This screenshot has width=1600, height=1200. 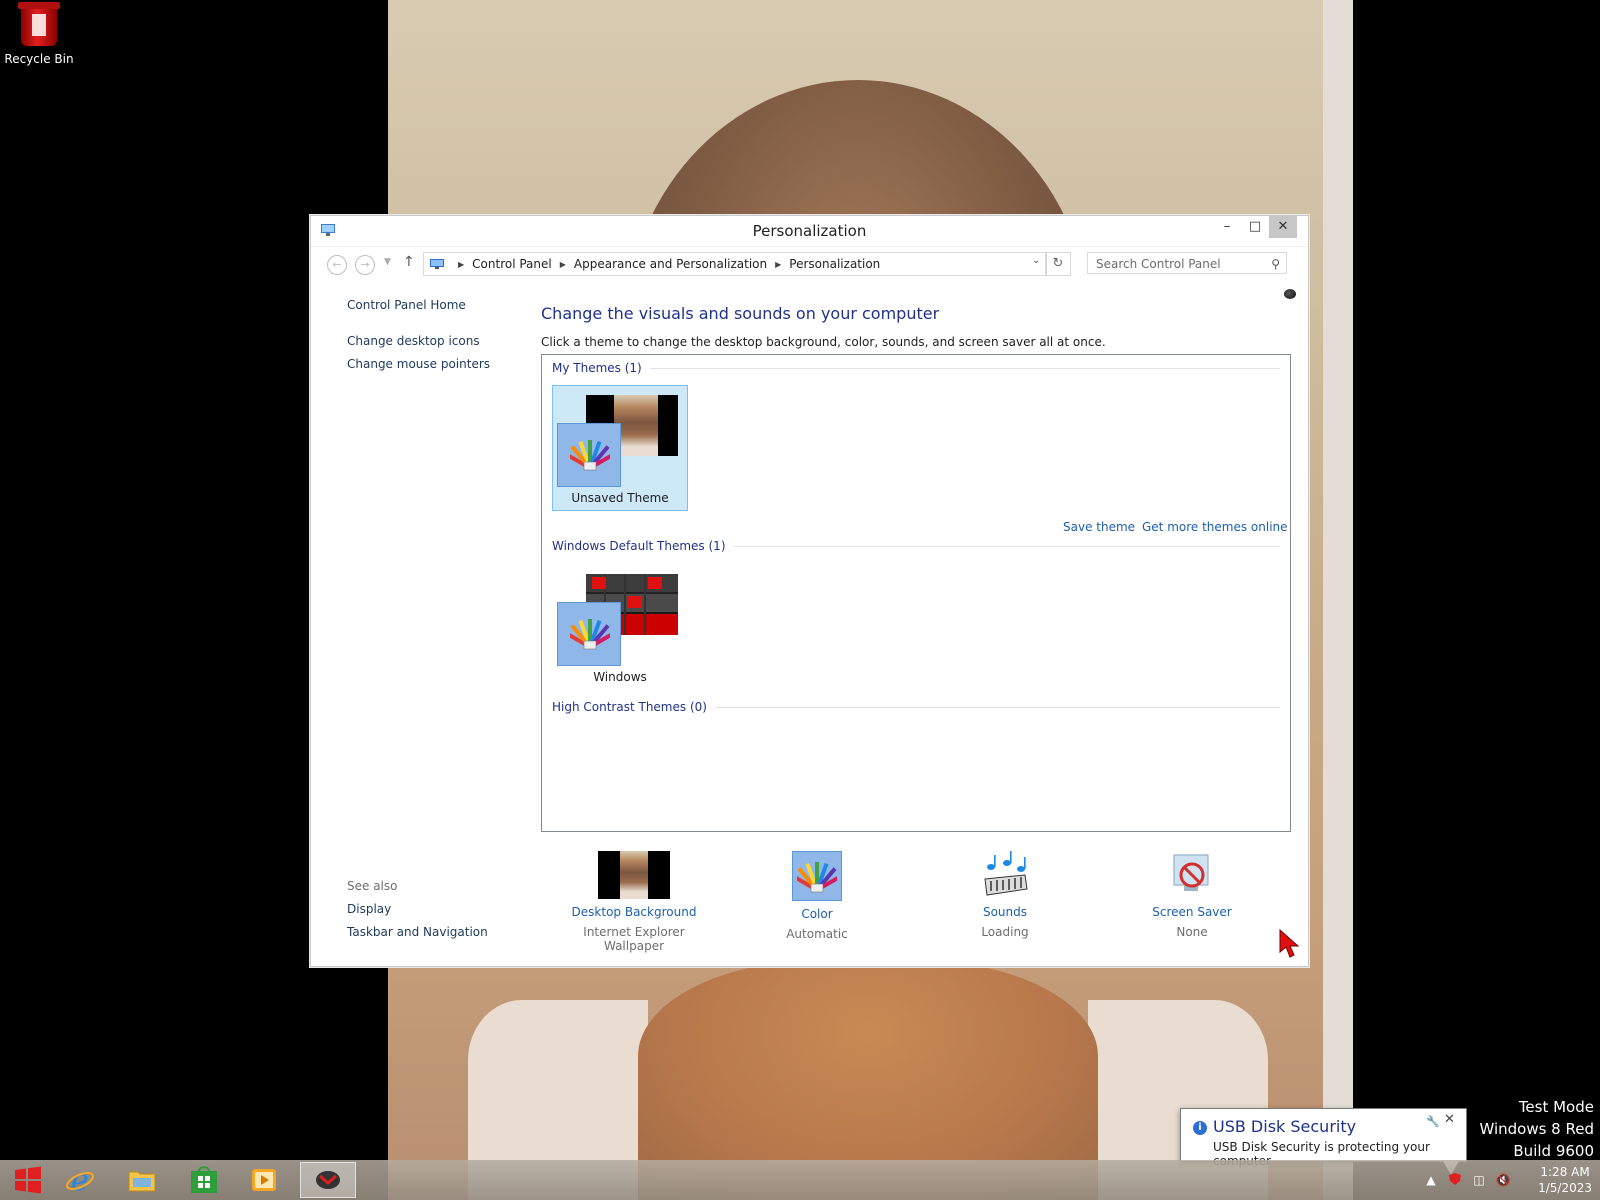 I want to click on sounds-value: Loading, so click(x=1005, y=932).